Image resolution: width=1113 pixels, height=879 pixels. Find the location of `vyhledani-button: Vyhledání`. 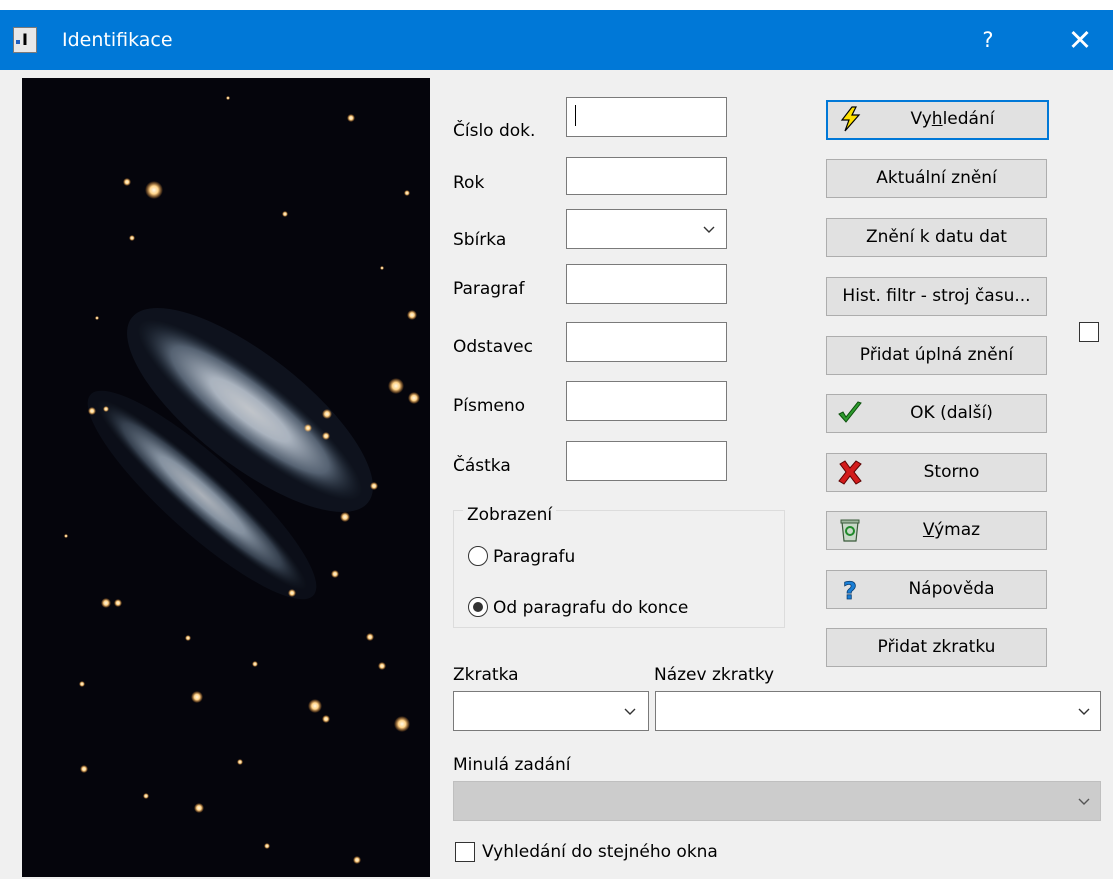

vyhledani-button: Vyhledání is located at coordinates (937, 120).